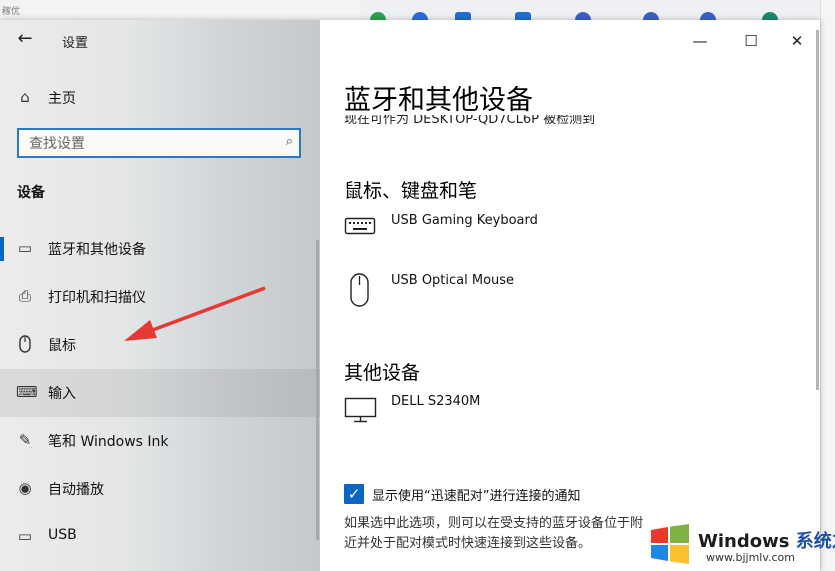  What do you see at coordinates (670, 544) in the screenshot?
I see `windows-logo-icon` at bounding box center [670, 544].